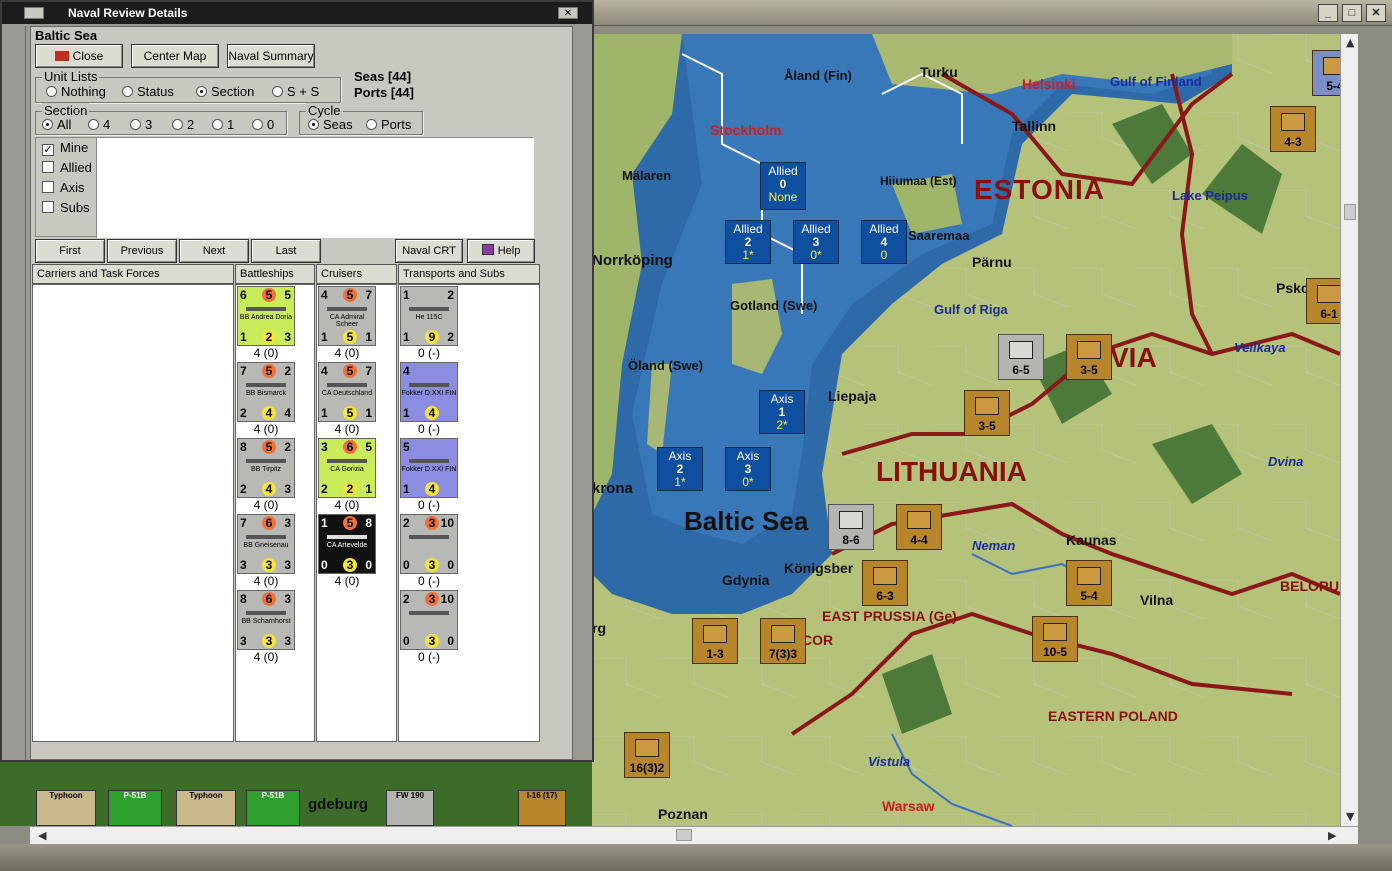  What do you see at coordinates (1376, 13) in the screenshot?
I see `close-window-button: ✕` at bounding box center [1376, 13].